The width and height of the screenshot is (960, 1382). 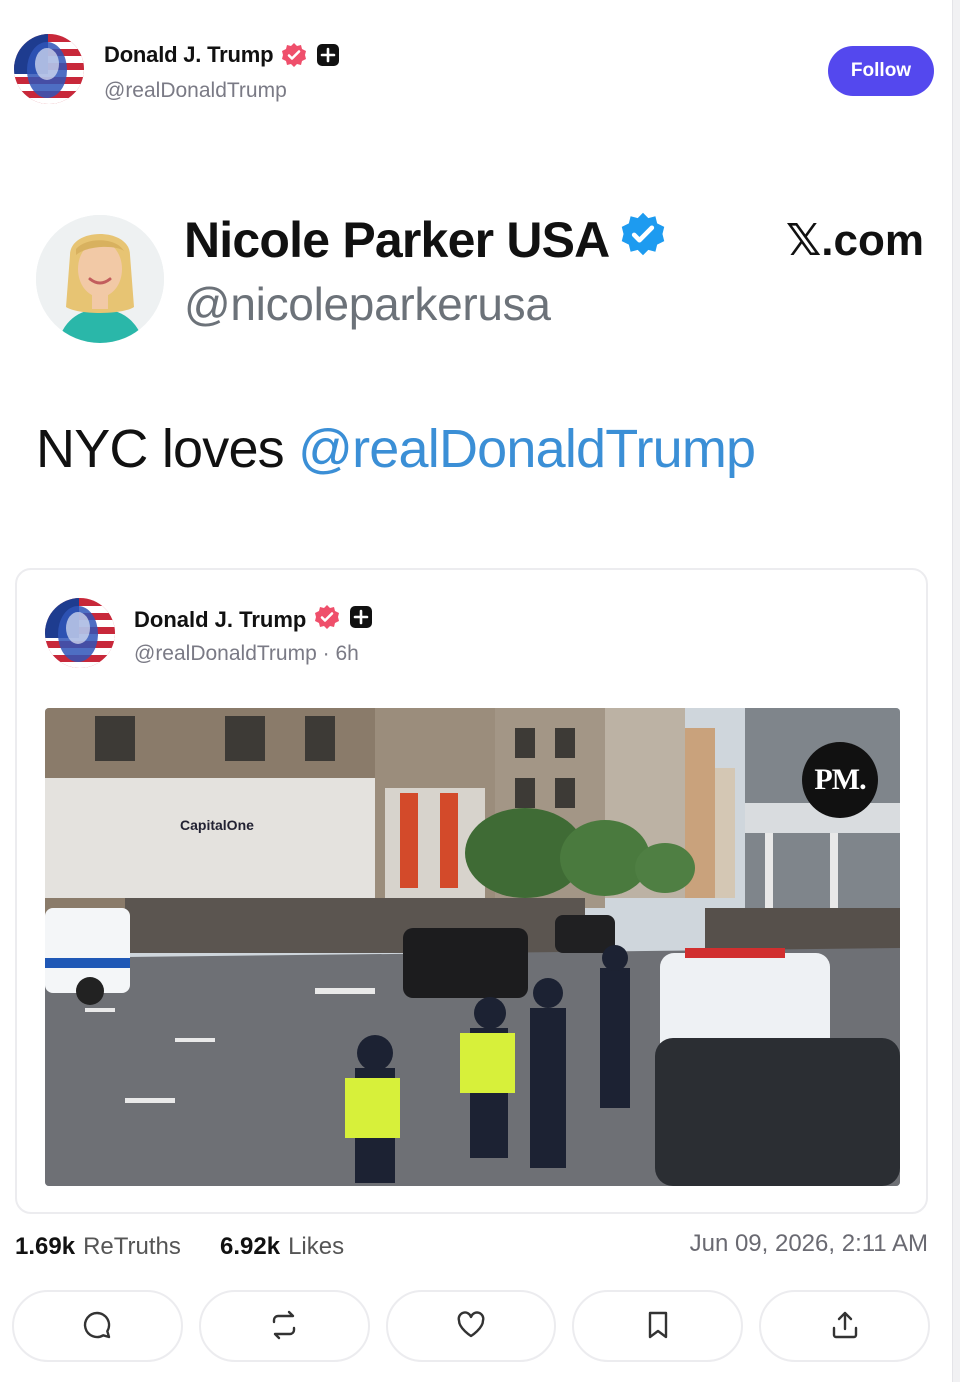 I want to click on x-verified-icon, so click(x=643, y=240).